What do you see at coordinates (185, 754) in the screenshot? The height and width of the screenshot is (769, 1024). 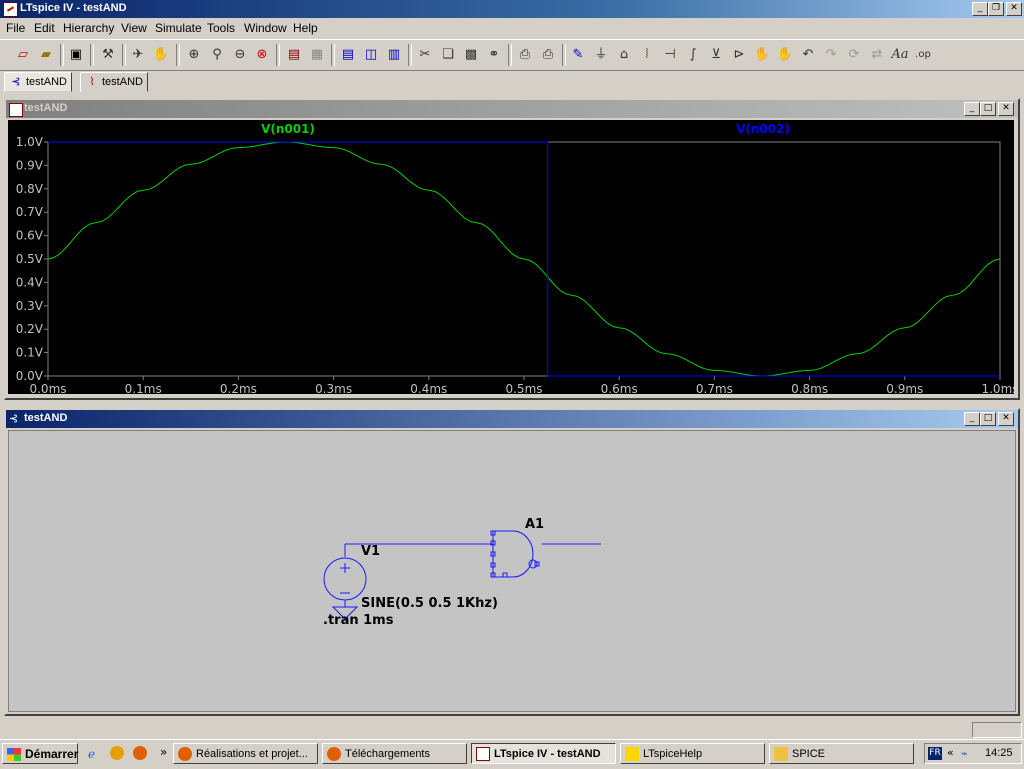 I see `firefox-icon` at bounding box center [185, 754].